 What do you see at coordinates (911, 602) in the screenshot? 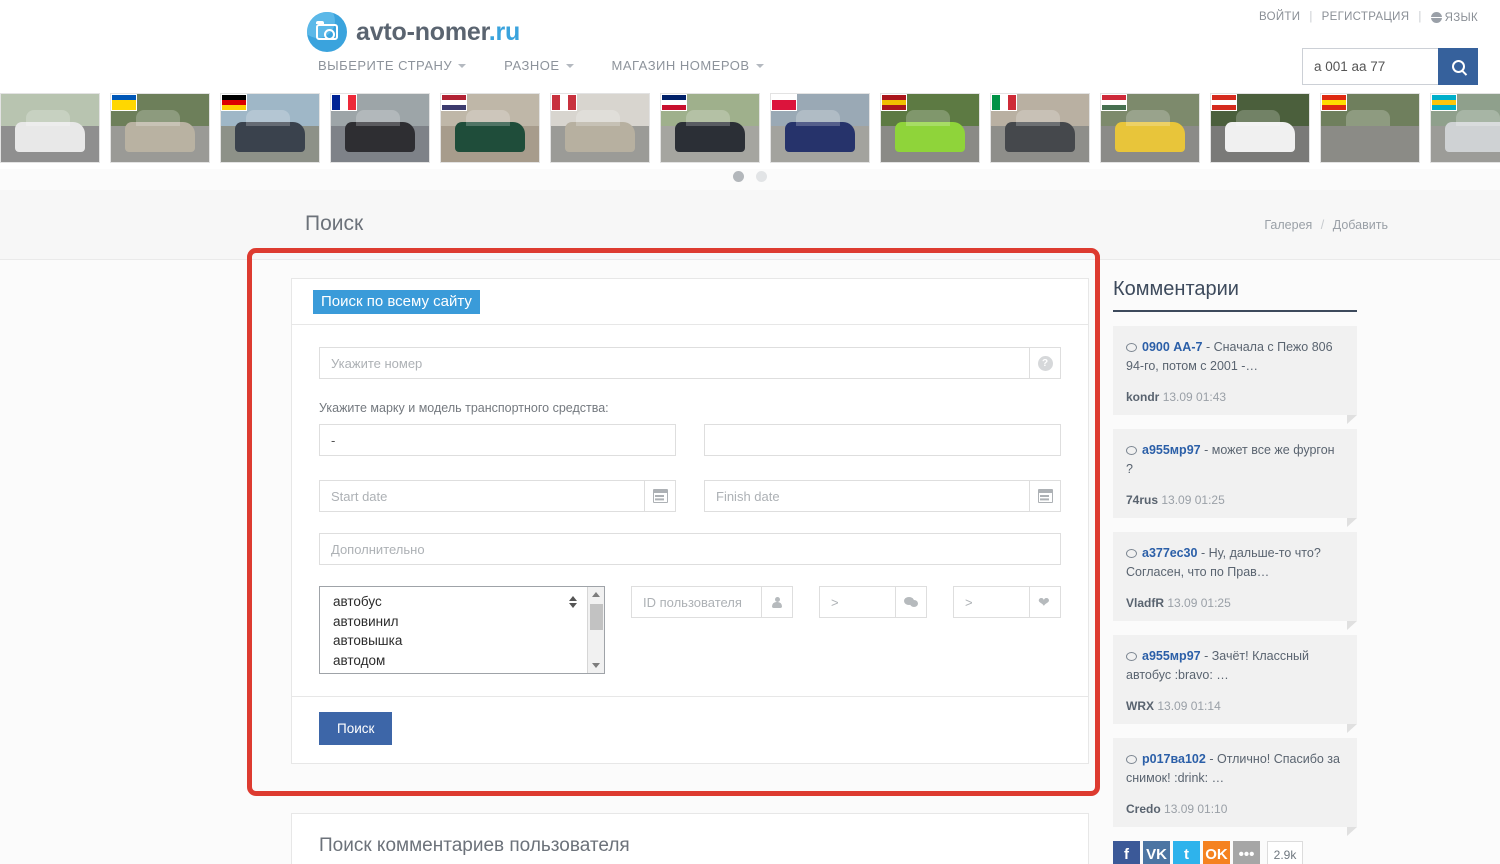
I see `comments-count-button` at bounding box center [911, 602].